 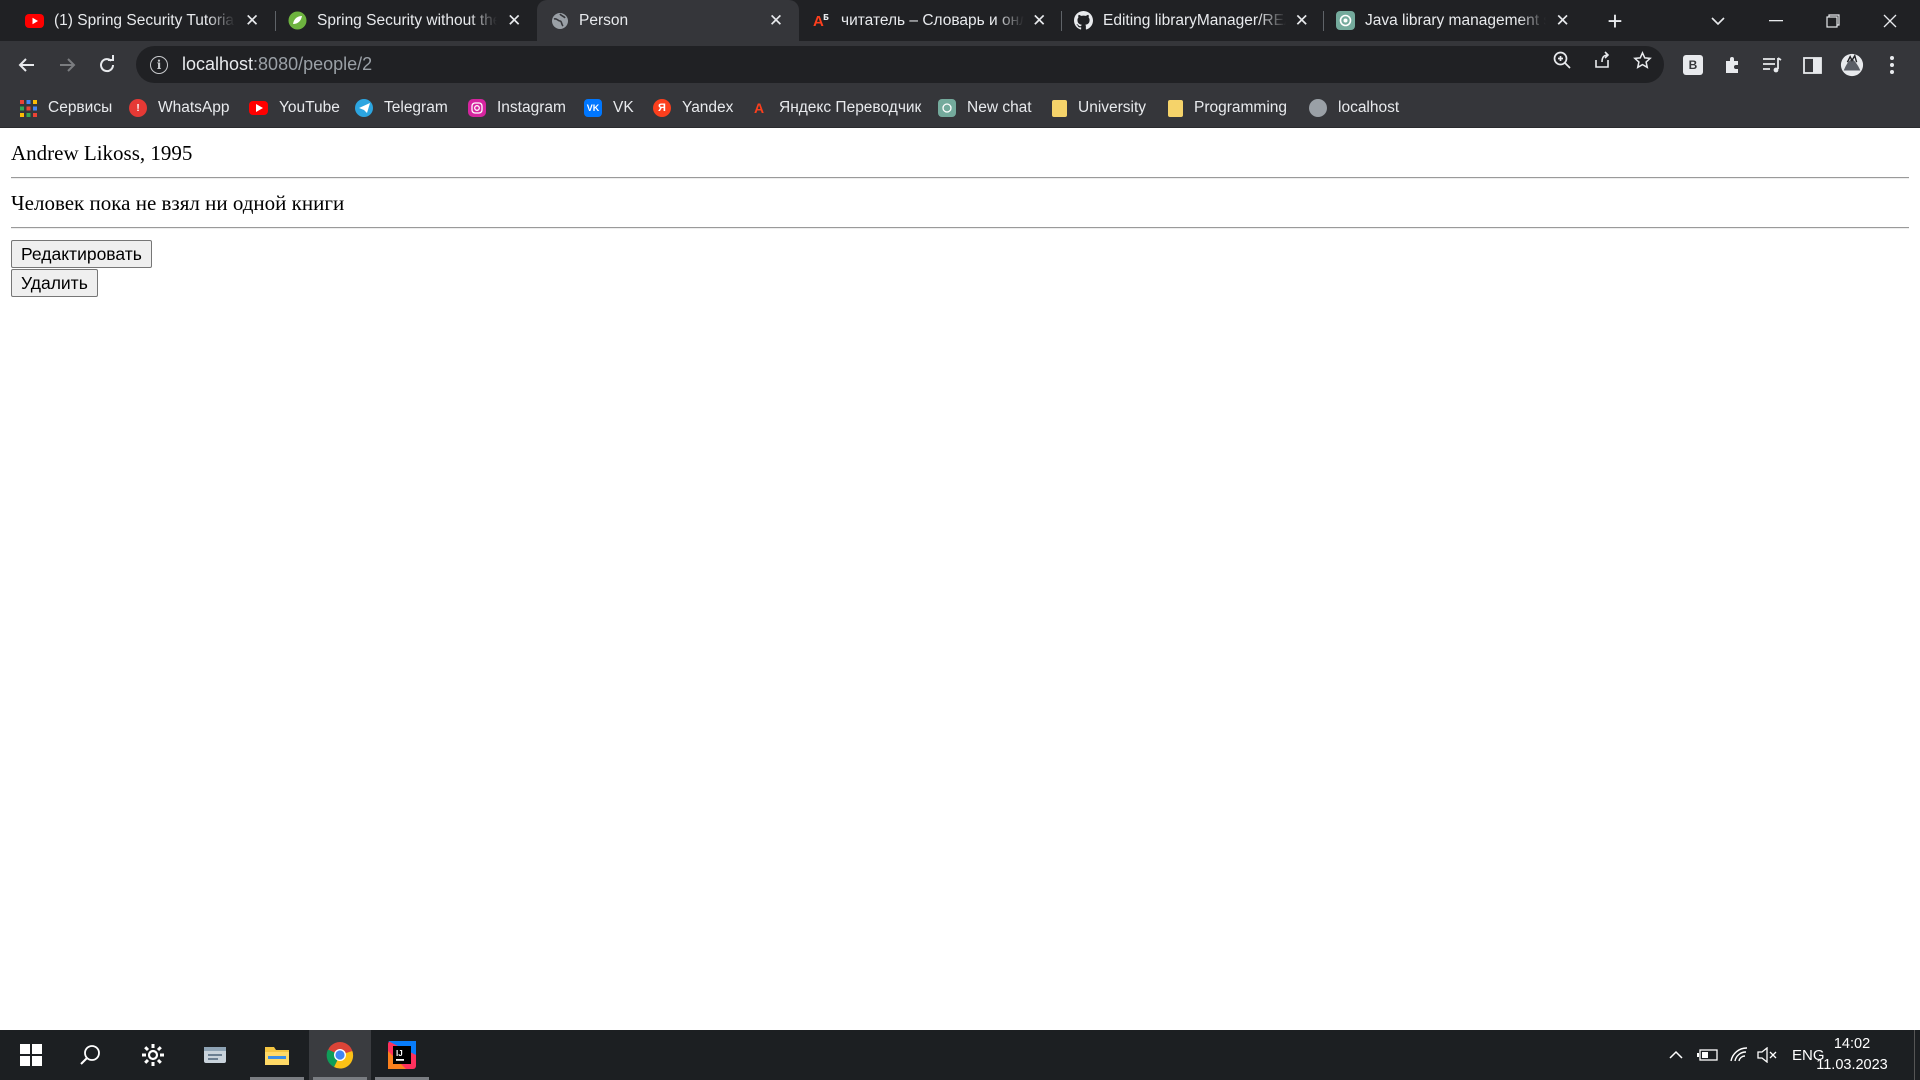 What do you see at coordinates (1732, 65) in the screenshot?
I see `extensions-puzzle-icon` at bounding box center [1732, 65].